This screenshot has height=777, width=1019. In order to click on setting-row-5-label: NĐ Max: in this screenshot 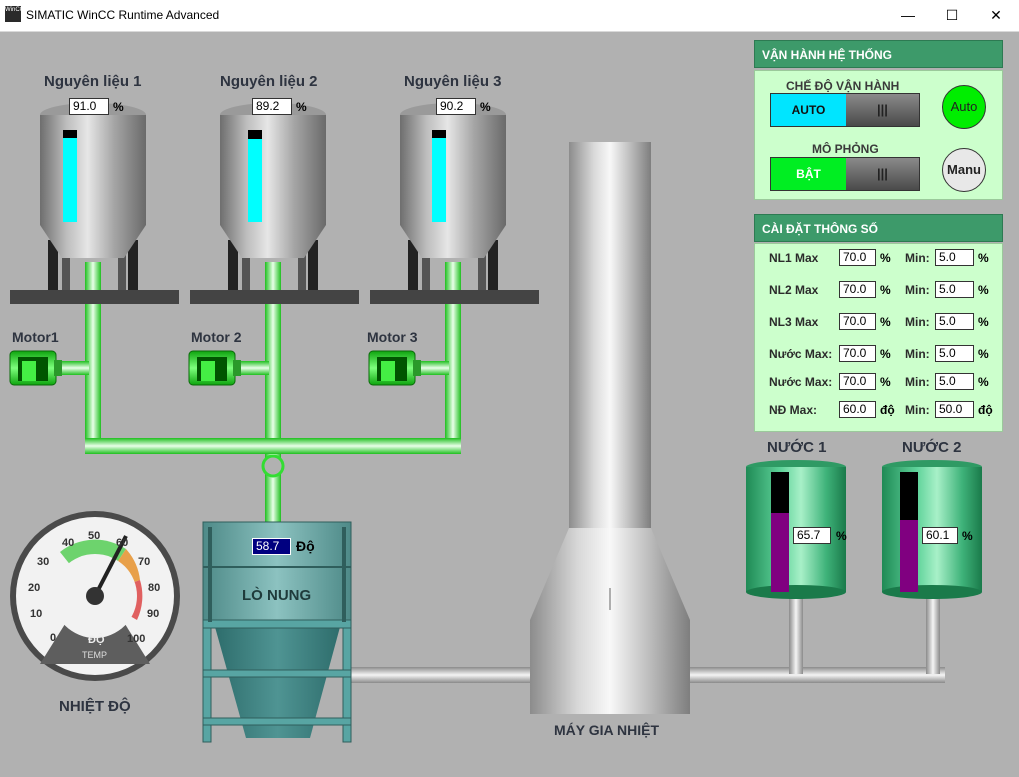, I will do `click(793, 410)`.